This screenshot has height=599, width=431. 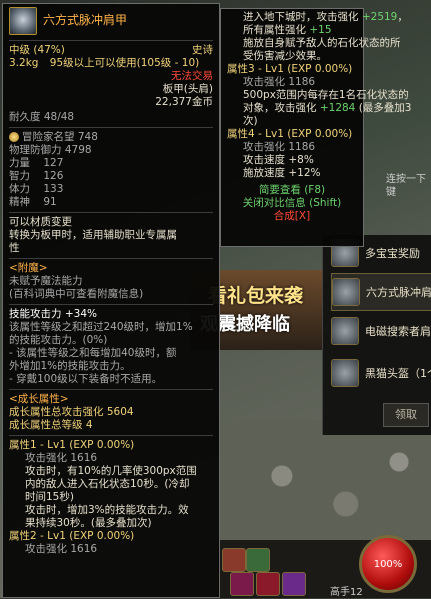 I want to click on attr1-line: 果持续30秒。(最多叠加次), so click(x=88, y=523).